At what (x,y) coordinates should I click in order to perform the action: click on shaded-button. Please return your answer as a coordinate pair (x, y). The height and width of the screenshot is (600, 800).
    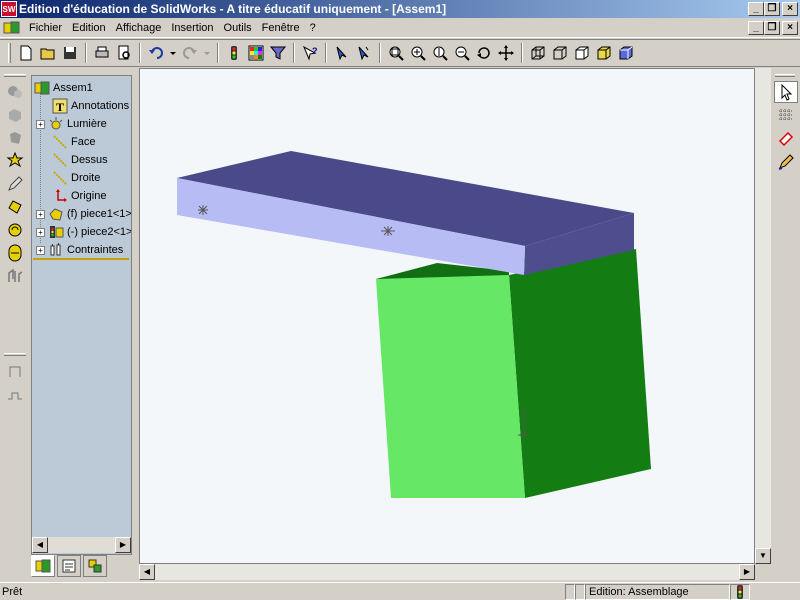
    Looking at the image, I should click on (604, 53).